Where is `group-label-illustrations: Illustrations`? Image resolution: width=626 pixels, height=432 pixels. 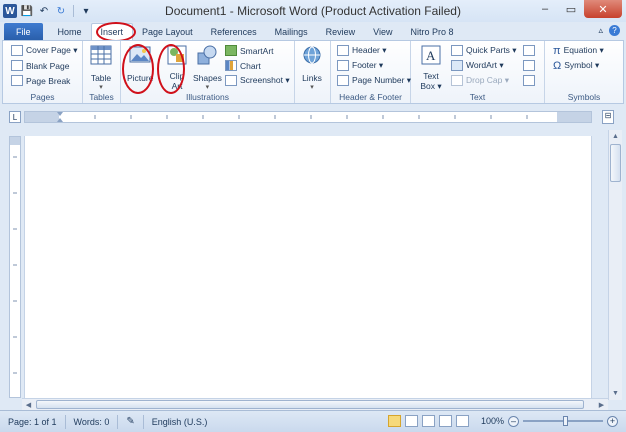
group-label-illustrations: Illustrations is located at coordinates (207, 97).